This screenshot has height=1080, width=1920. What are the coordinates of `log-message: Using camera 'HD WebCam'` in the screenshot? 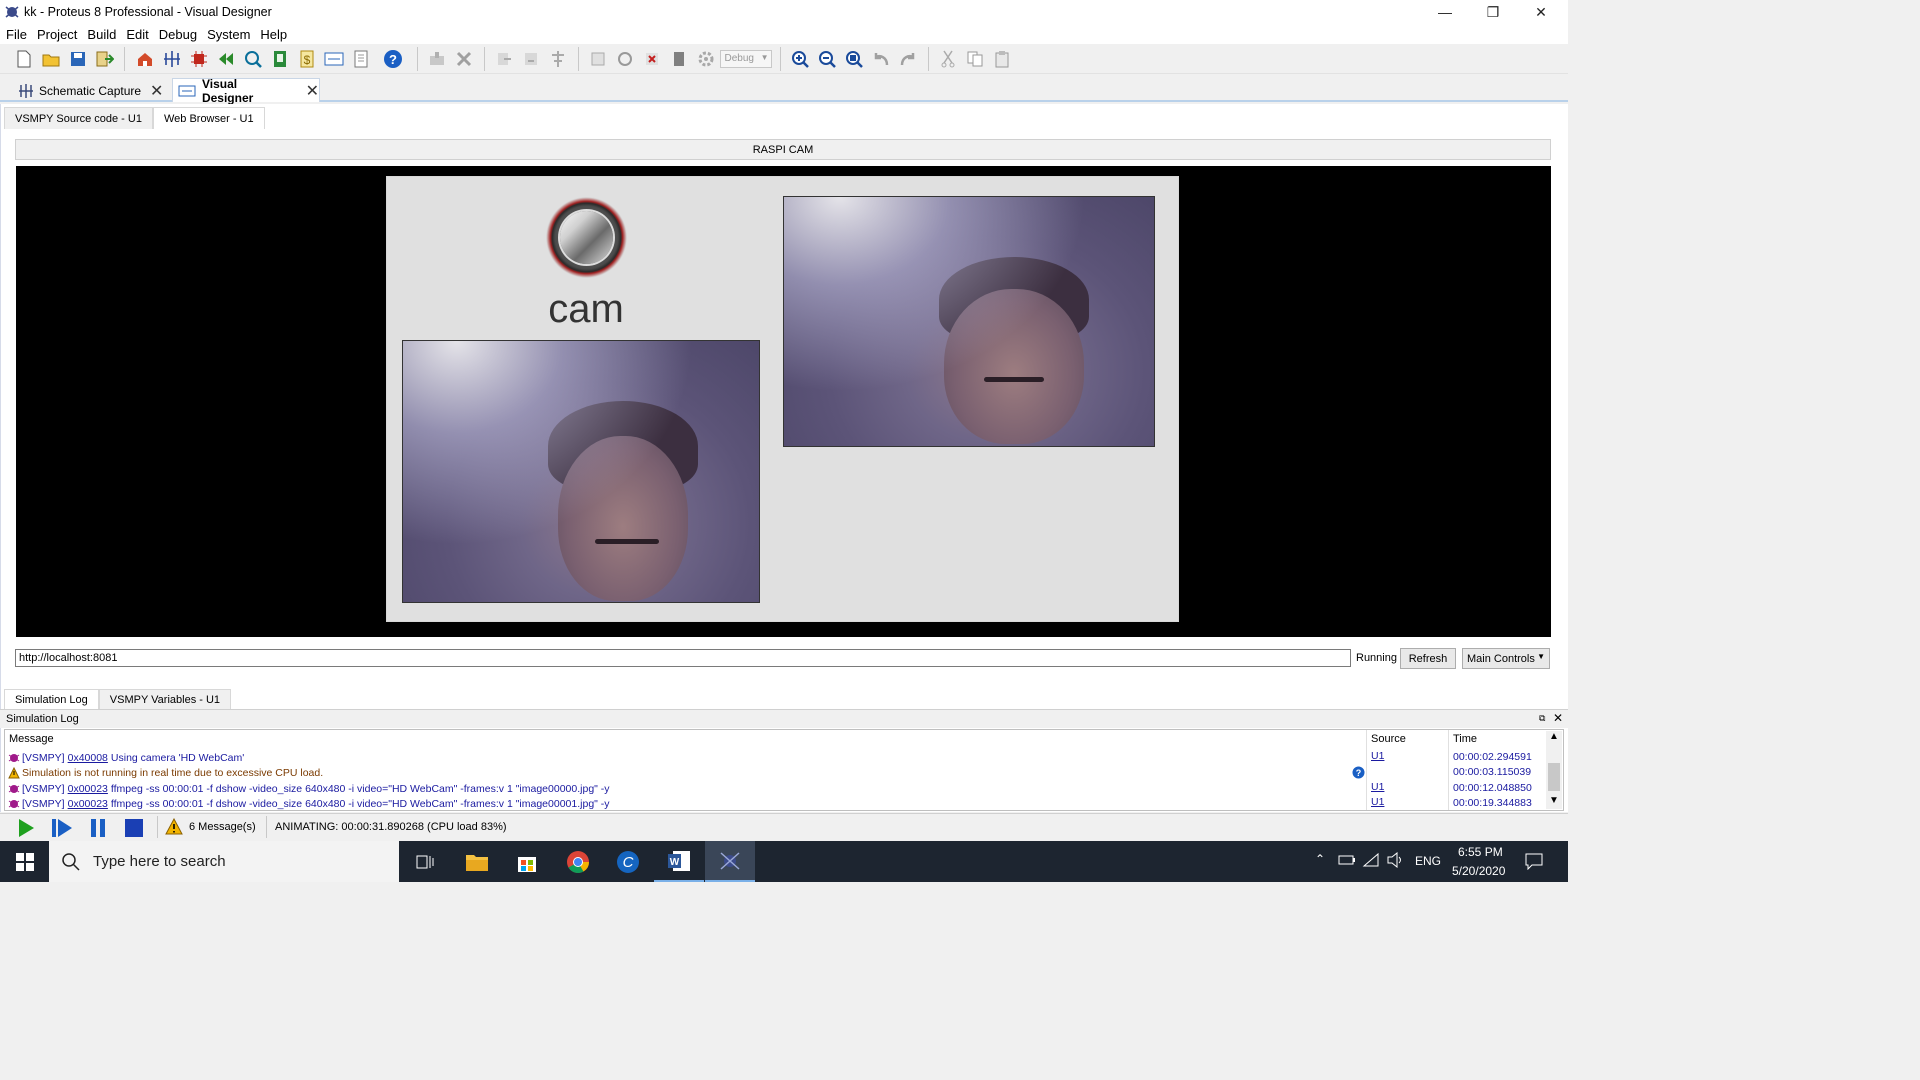 It's located at (177, 757).